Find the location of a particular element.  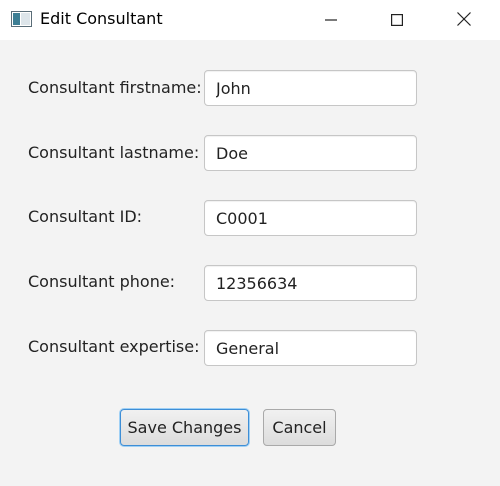

maximize-button is located at coordinates (397, 20).